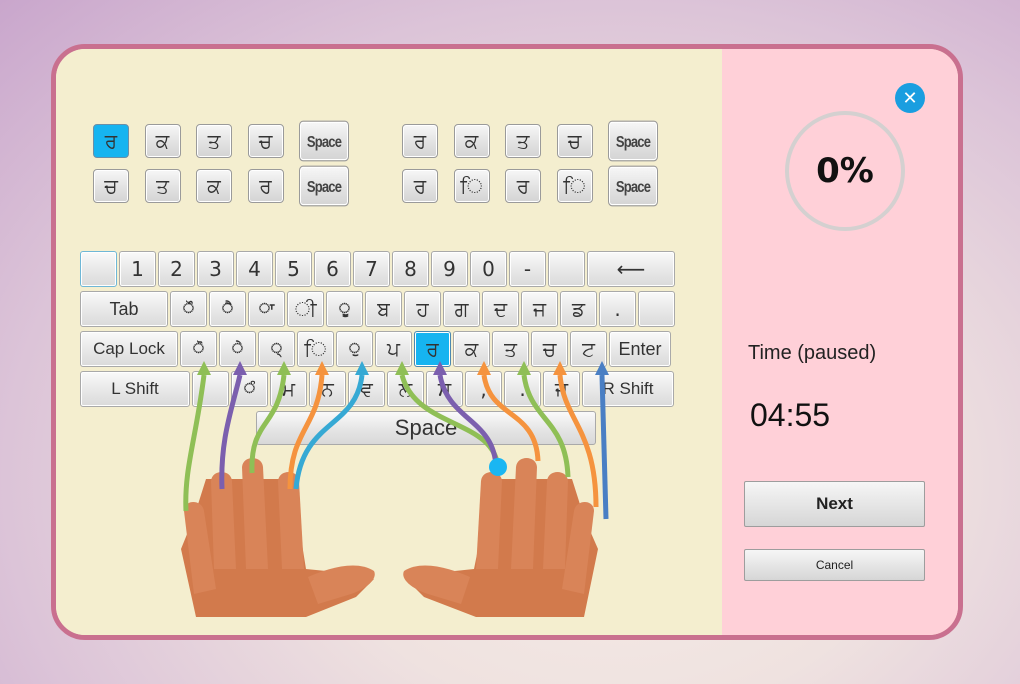 This screenshot has width=1020, height=684. I want to click on key: ਡ, so click(578, 309).